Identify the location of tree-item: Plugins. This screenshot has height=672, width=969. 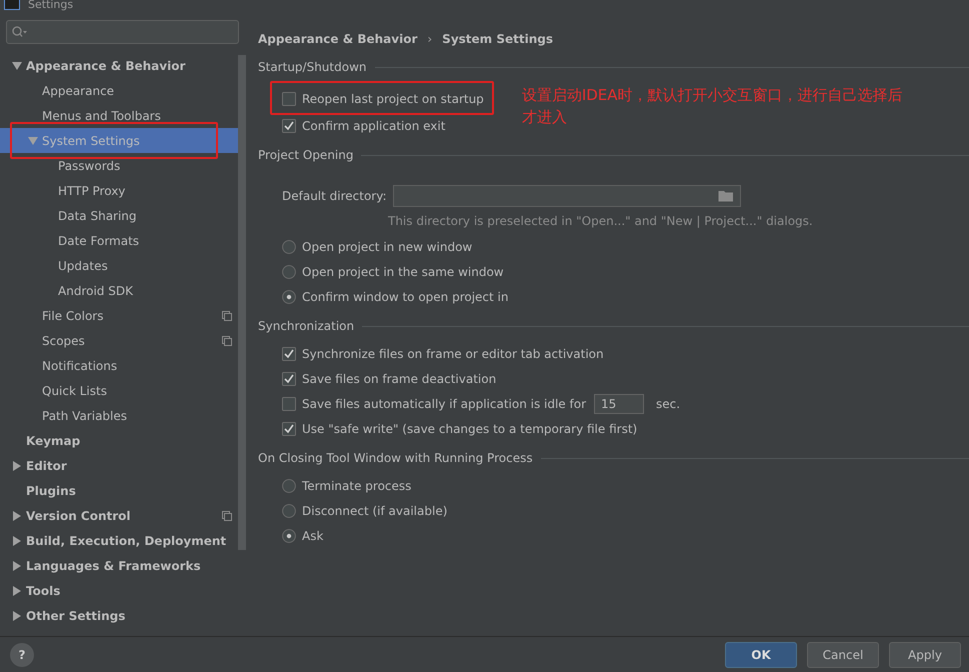
(119, 490).